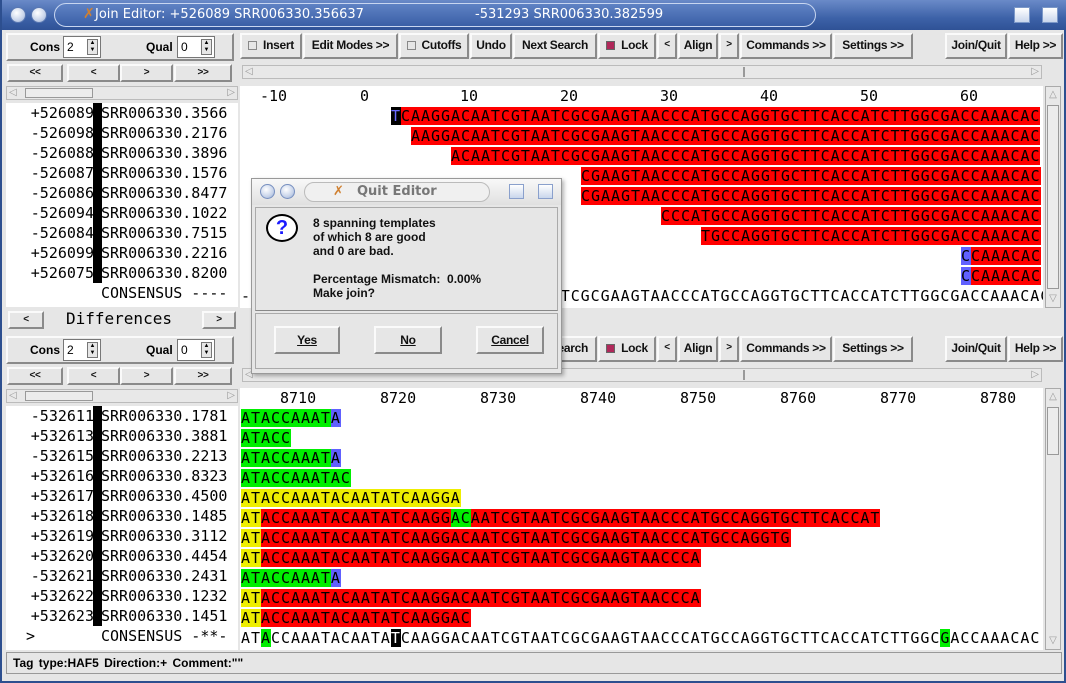 This screenshot has width=1066, height=683. Describe the element at coordinates (122, 436) in the screenshot. I see `read-name-row: +532613 SRR006330.3881` at that location.